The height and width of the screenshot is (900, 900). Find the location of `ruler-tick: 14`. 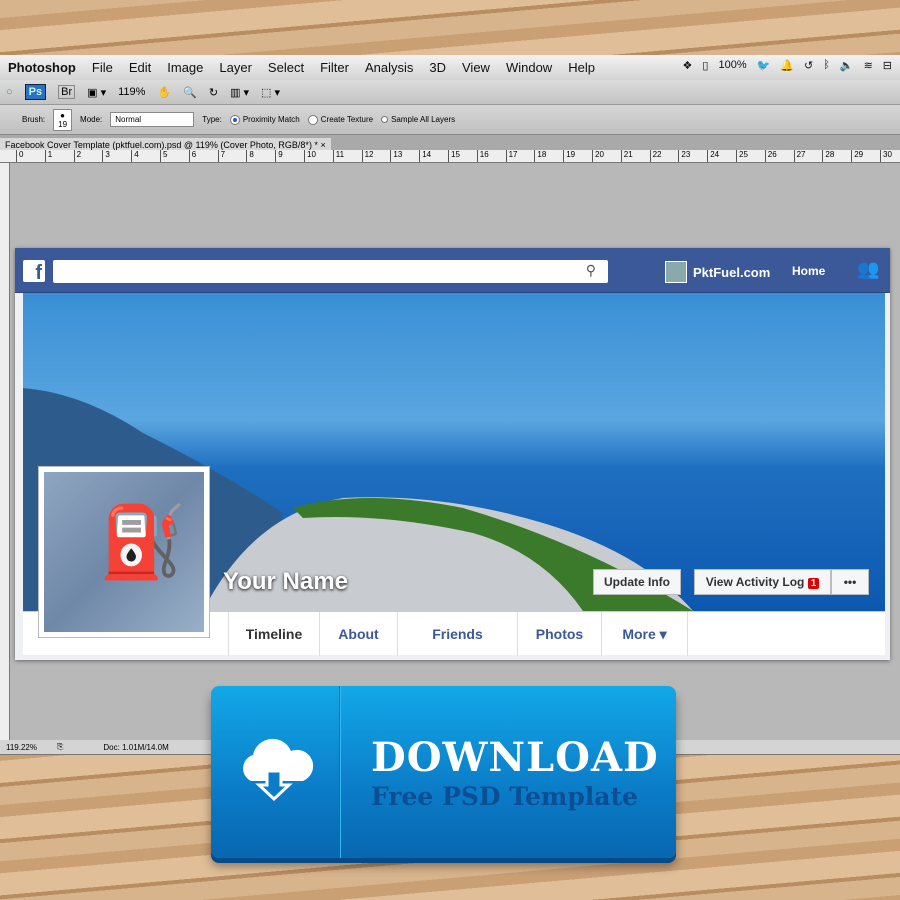

ruler-tick: 14 is located at coordinates (425, 156).